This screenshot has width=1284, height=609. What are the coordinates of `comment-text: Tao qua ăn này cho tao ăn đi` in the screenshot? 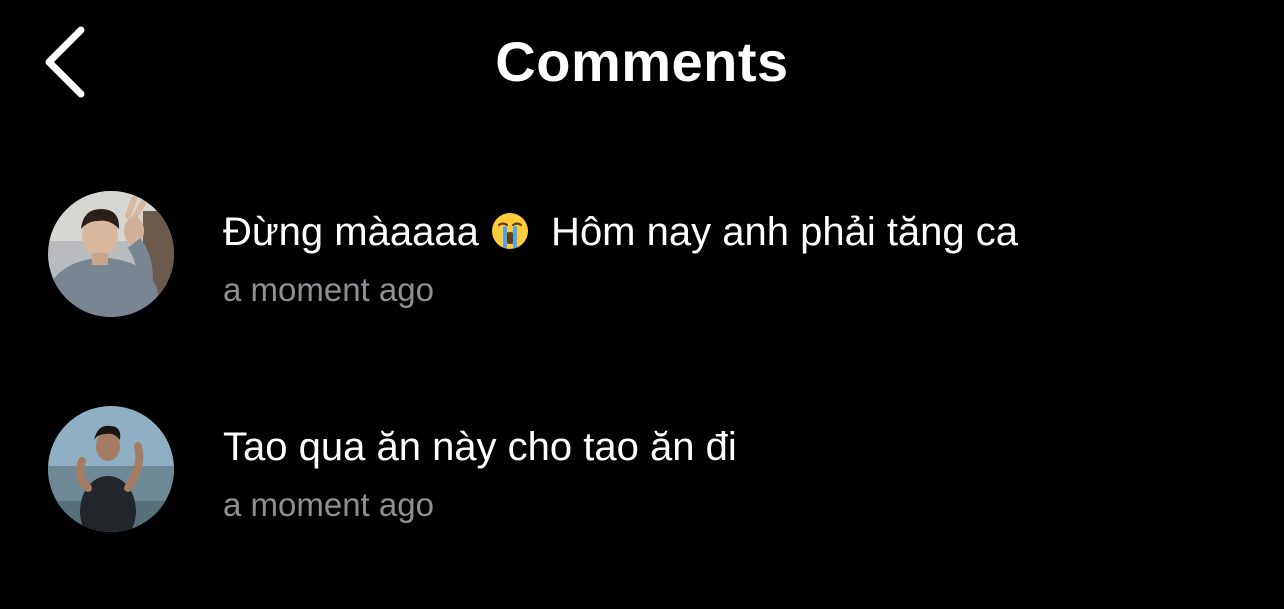 It's located at (480, 447).